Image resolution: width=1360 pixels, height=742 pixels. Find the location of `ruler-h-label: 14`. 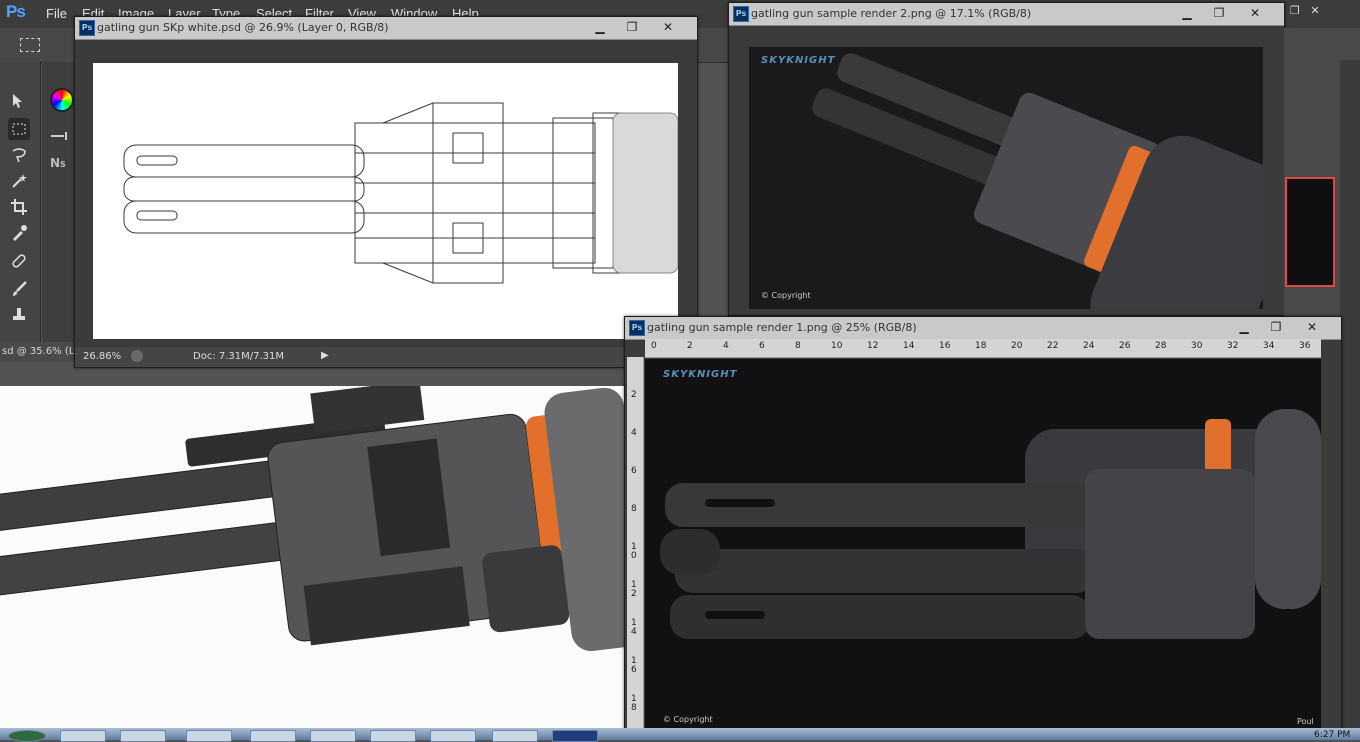

ruler-h-label: 14 is located at coordinates (909, 346).